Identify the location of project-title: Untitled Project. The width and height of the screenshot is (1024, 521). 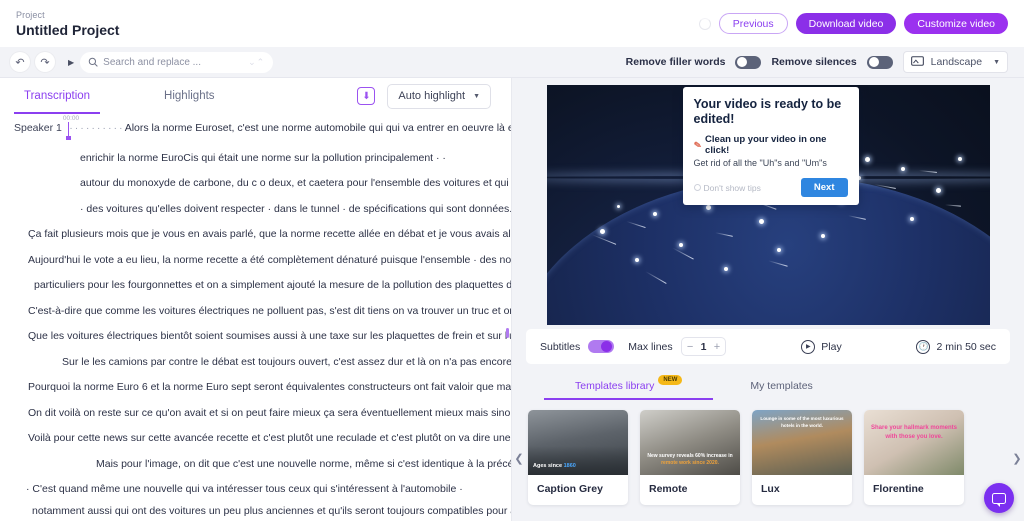
(67, 30).